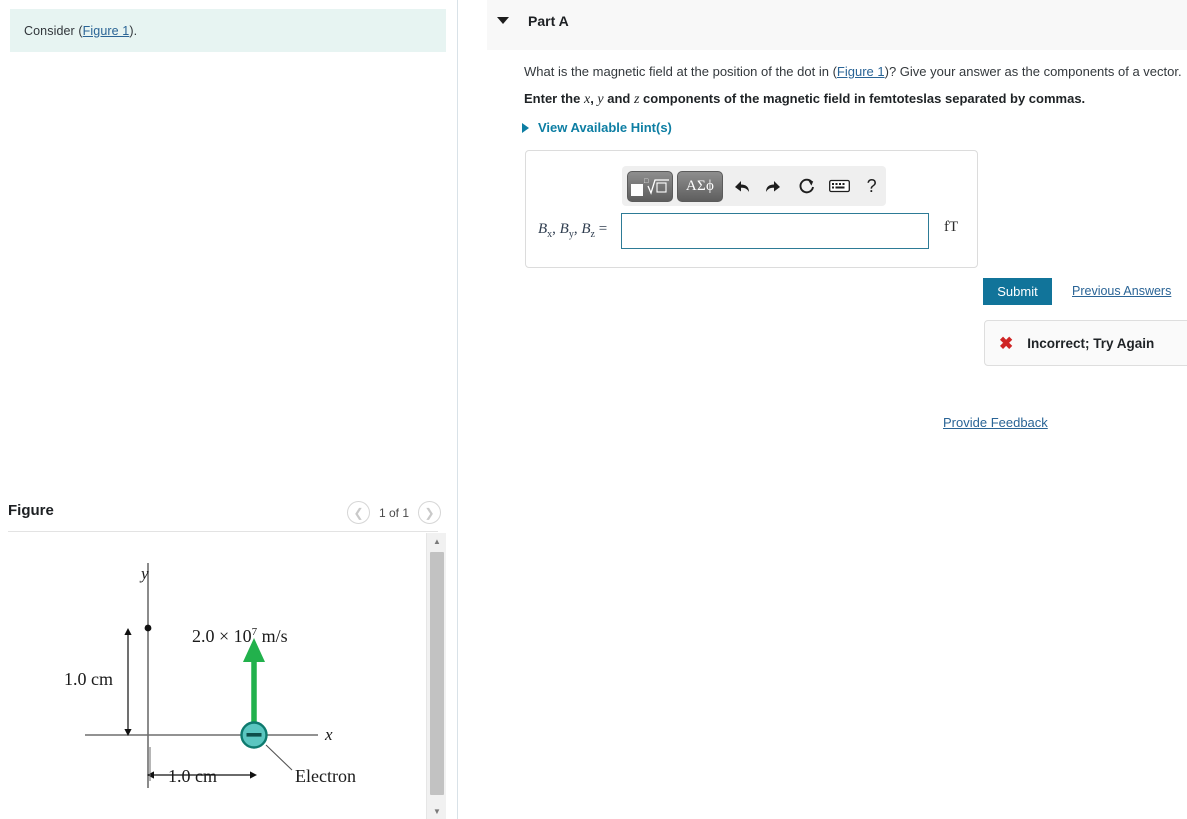 This screenshot has width=1187, height=819. Describe the element at coordinates (592, 234) in the screenshot. I see `sub-z: z` at that location.